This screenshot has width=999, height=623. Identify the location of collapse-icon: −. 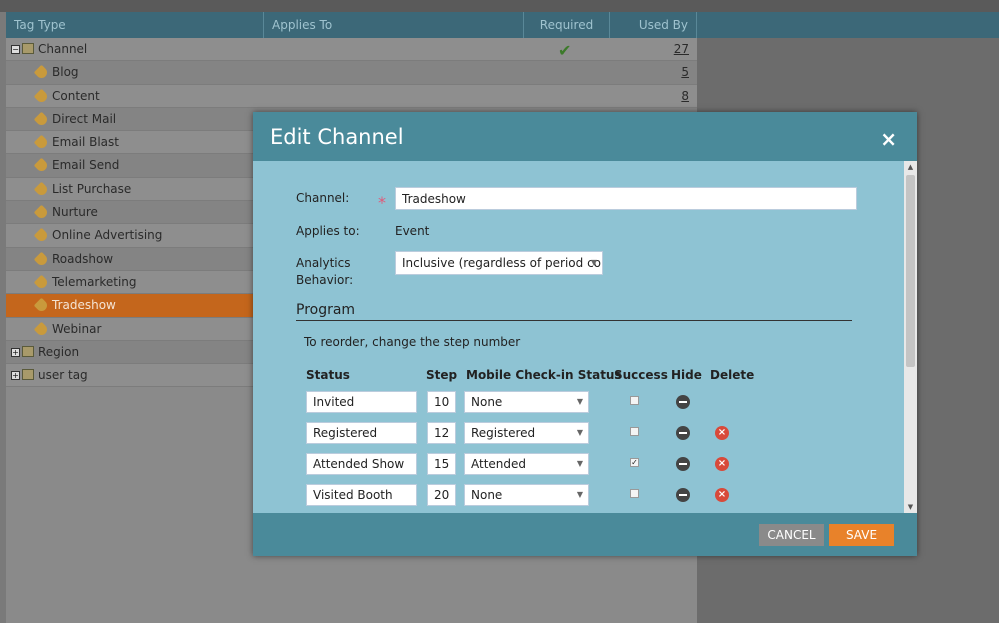
(15, 49).